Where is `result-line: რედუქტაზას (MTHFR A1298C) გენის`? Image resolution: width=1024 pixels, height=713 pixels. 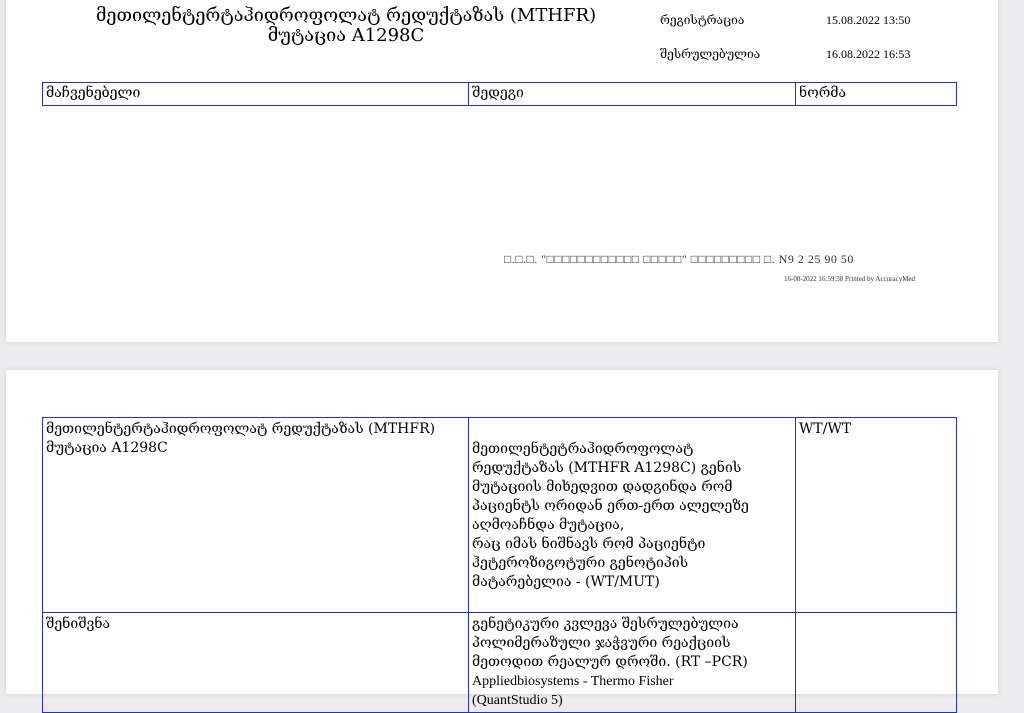 result-line: რედუქტაზას (MTHFR A1298C) გენის is located at coordinates (607, 468).